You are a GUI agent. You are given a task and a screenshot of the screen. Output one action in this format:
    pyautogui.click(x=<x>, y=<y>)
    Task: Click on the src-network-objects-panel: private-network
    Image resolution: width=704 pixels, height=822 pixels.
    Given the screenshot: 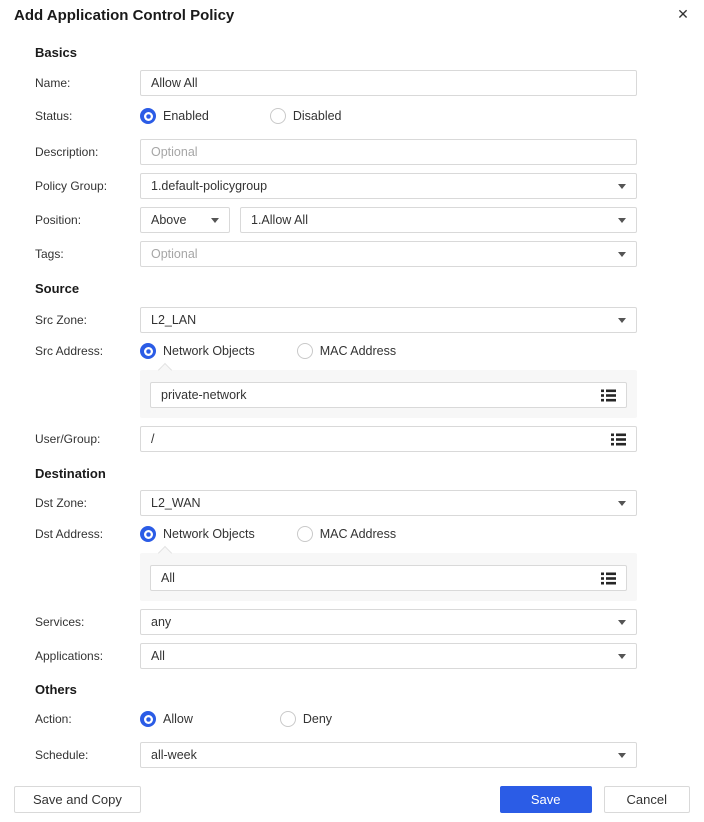 What is the action you would take?
    pyautogui.click(x=388, y=390)
    